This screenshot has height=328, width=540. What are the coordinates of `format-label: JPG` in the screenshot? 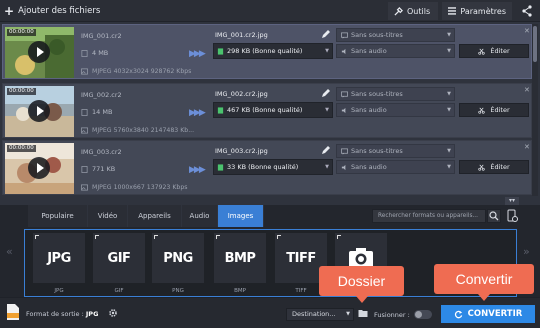 It's located at (59, 291).